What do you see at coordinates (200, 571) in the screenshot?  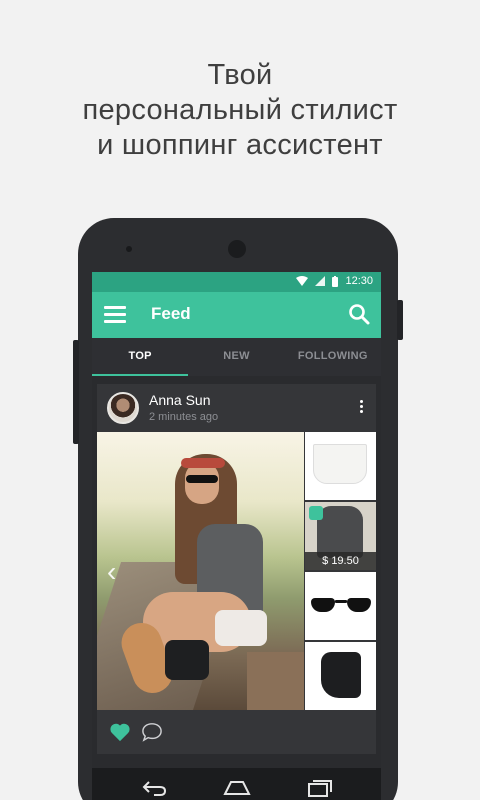 I see `post-photo: ‹` at bounding box center [200, 571].